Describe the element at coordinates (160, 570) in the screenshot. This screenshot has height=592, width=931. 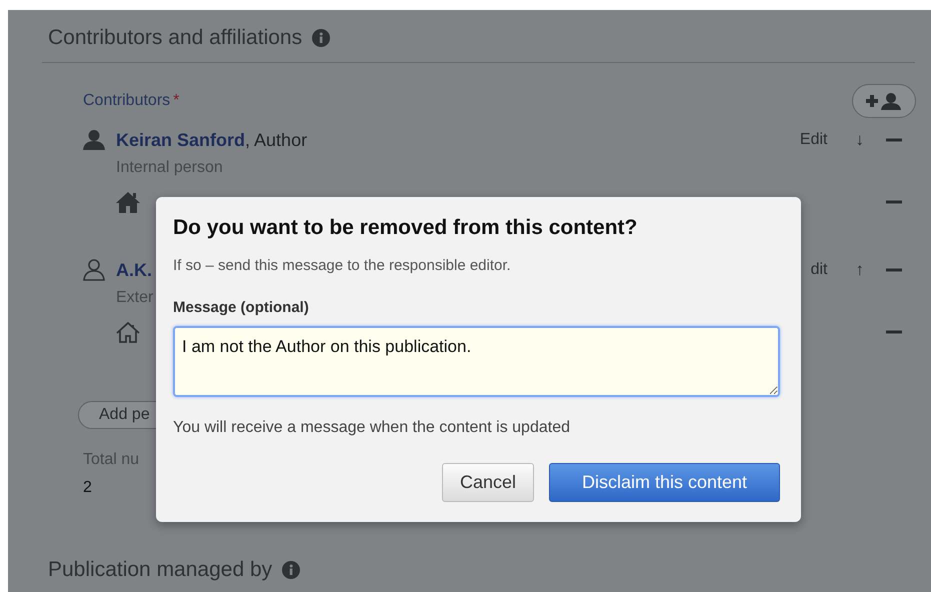
I see `section-title: Publication managed by` at that location.